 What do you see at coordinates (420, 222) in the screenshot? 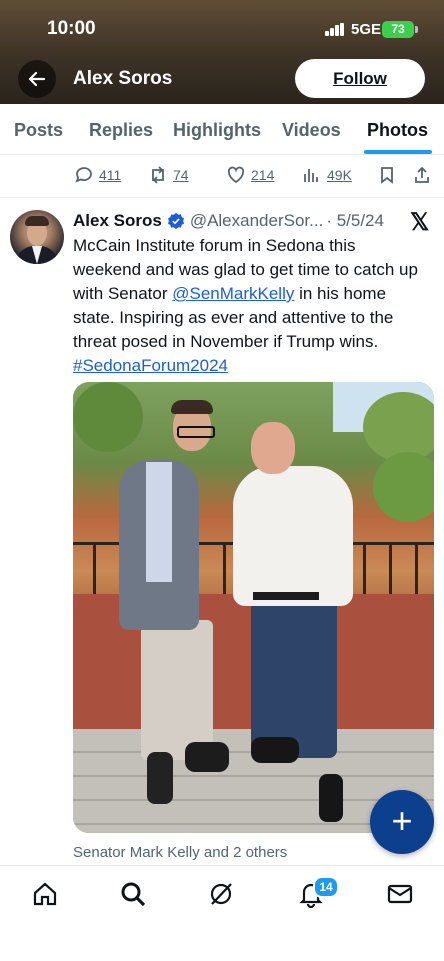
I see `x-logo-icon: 𝕏` at bounding box center [420, 222].